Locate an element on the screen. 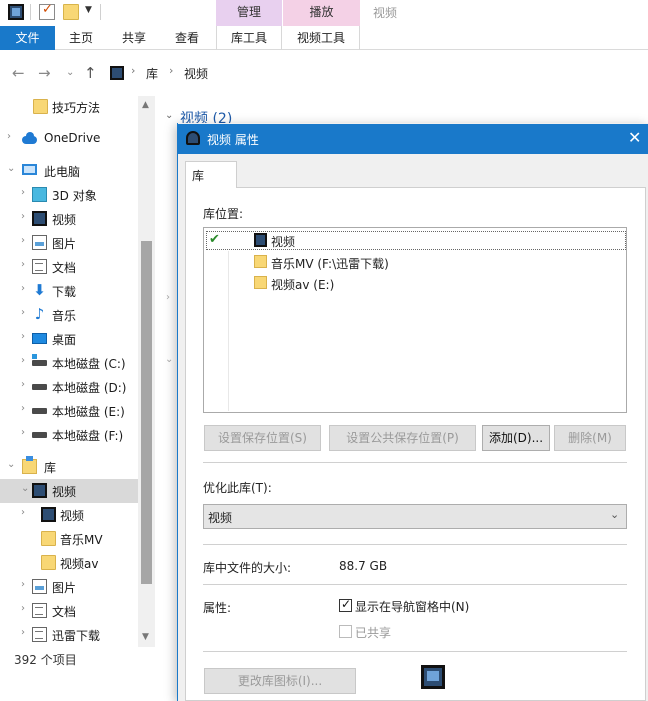 The image size is (648, 701). nav-item-drive-d: › 本地磁盘 (D:) is located at coordinates (69, 387).